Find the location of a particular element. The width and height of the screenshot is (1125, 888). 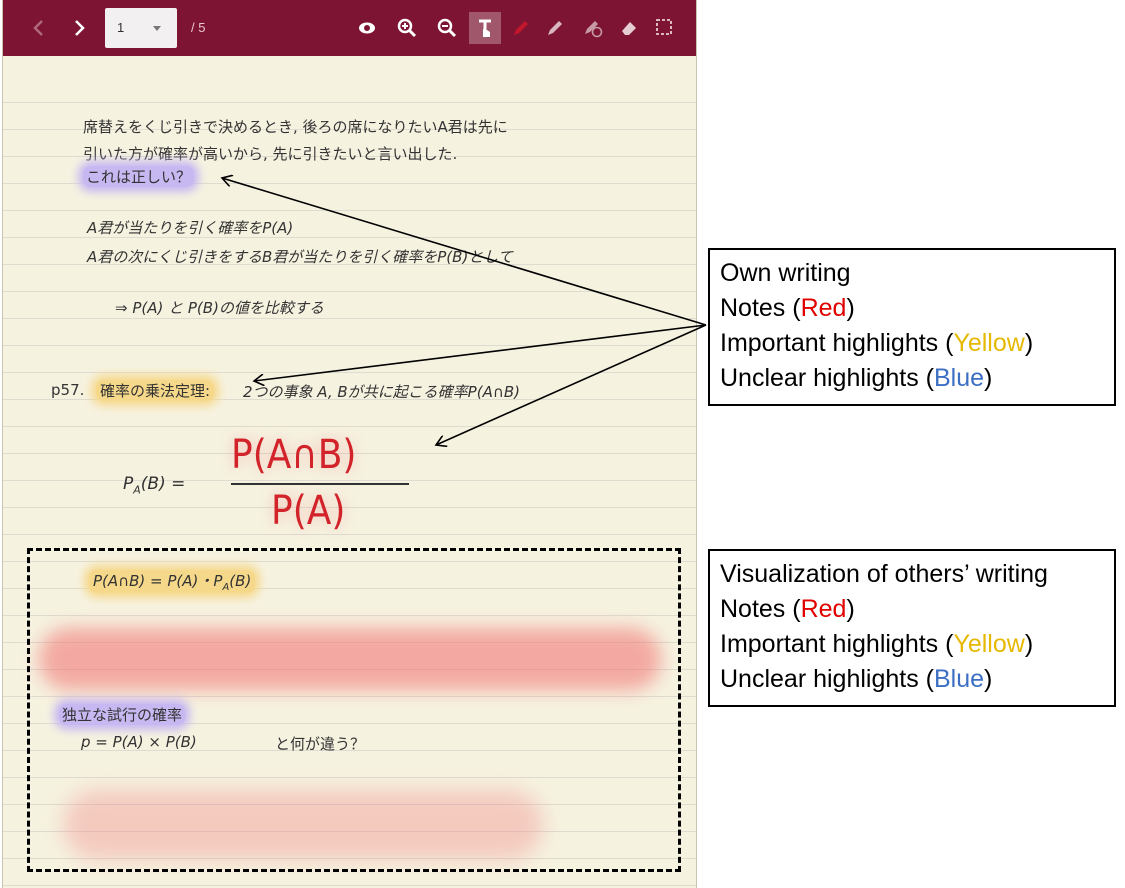

question-highlighter-icon is located at coordinates (594, 29).